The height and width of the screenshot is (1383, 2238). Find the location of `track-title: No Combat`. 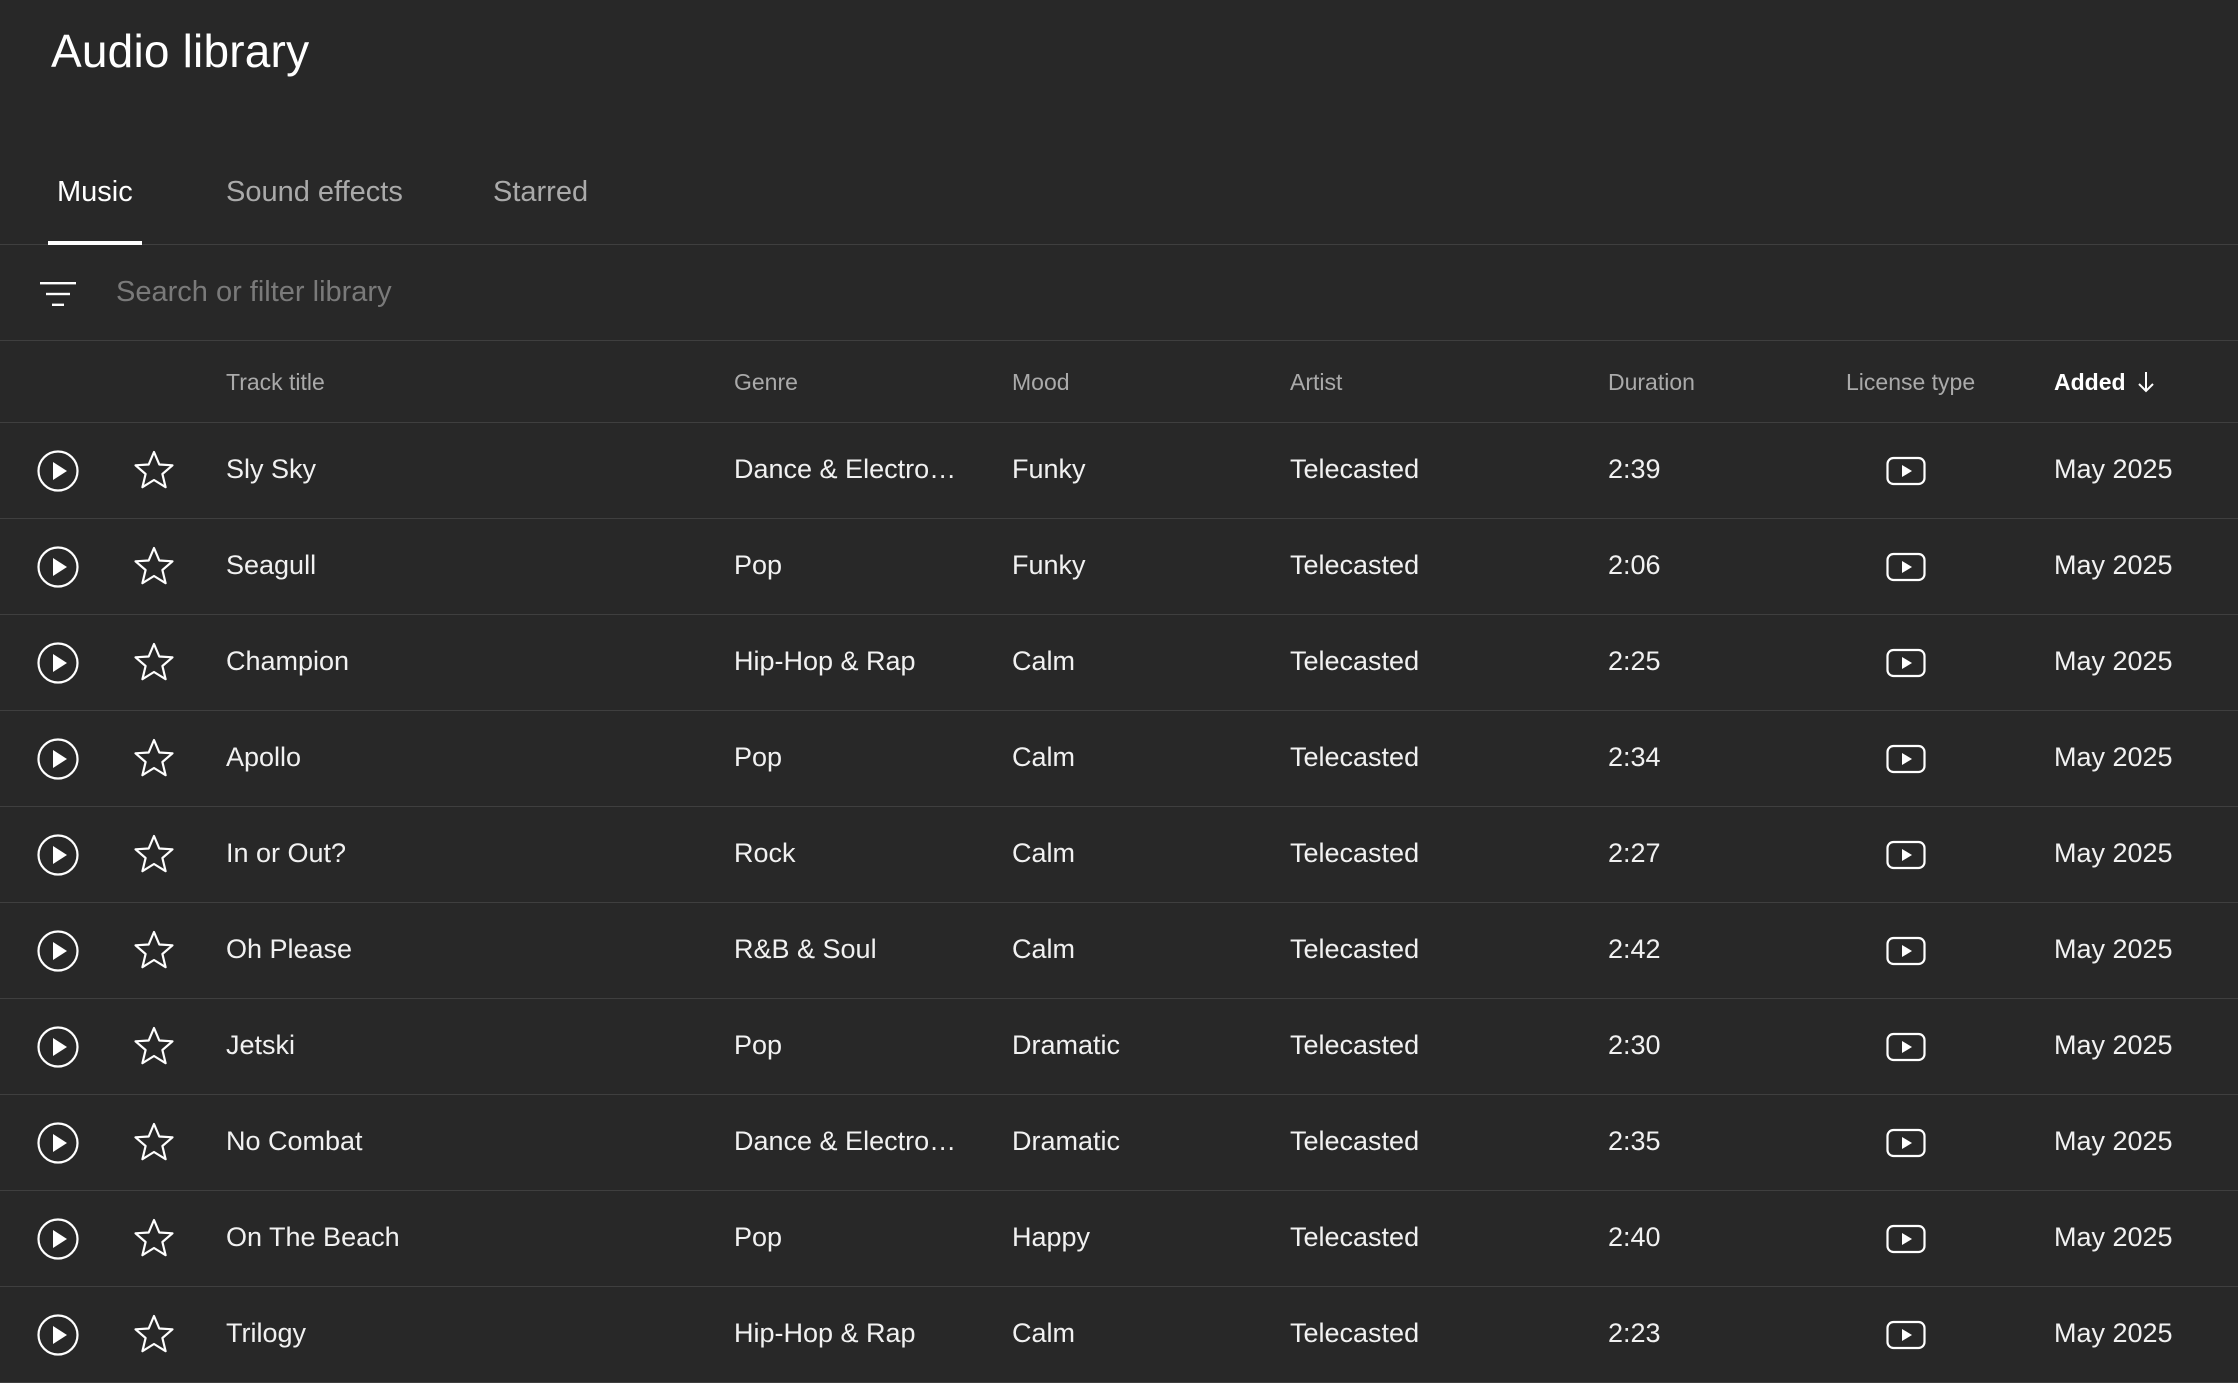

track-title: No Combat is located at coordinates (294, 1141).